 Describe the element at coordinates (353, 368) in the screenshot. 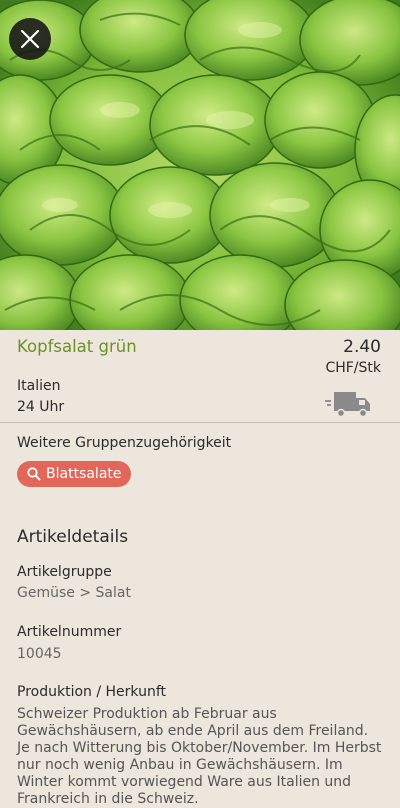

I see `price-unit: CHF/Stk` at that location.